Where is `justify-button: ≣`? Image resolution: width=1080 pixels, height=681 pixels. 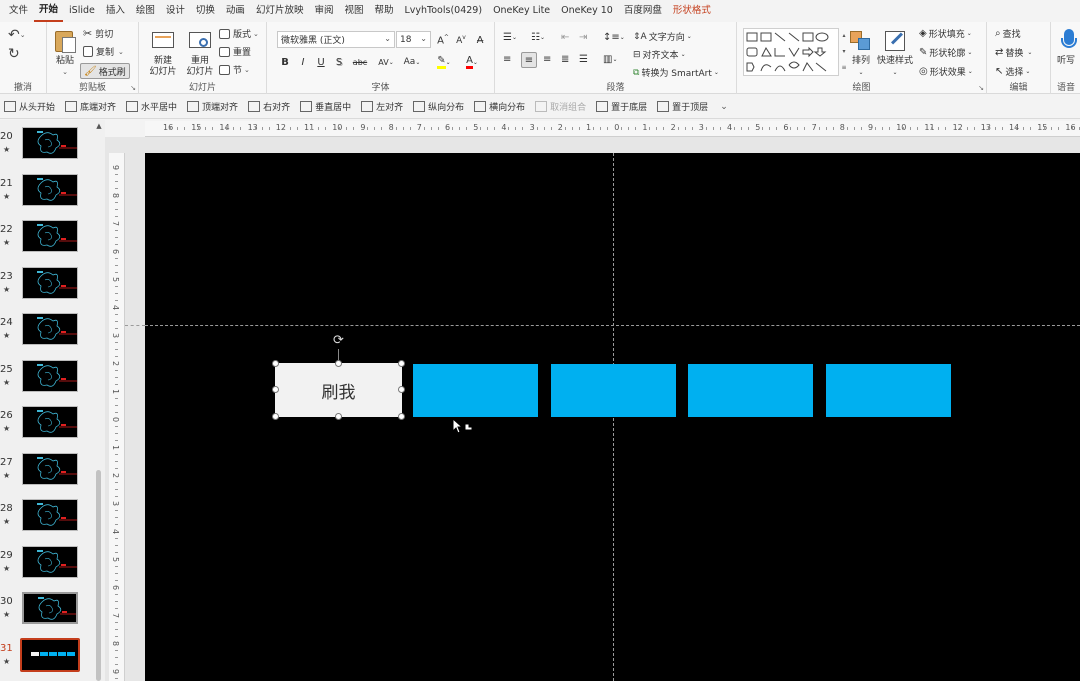
justify-button: ≣ is located at coordinates (565, 59).